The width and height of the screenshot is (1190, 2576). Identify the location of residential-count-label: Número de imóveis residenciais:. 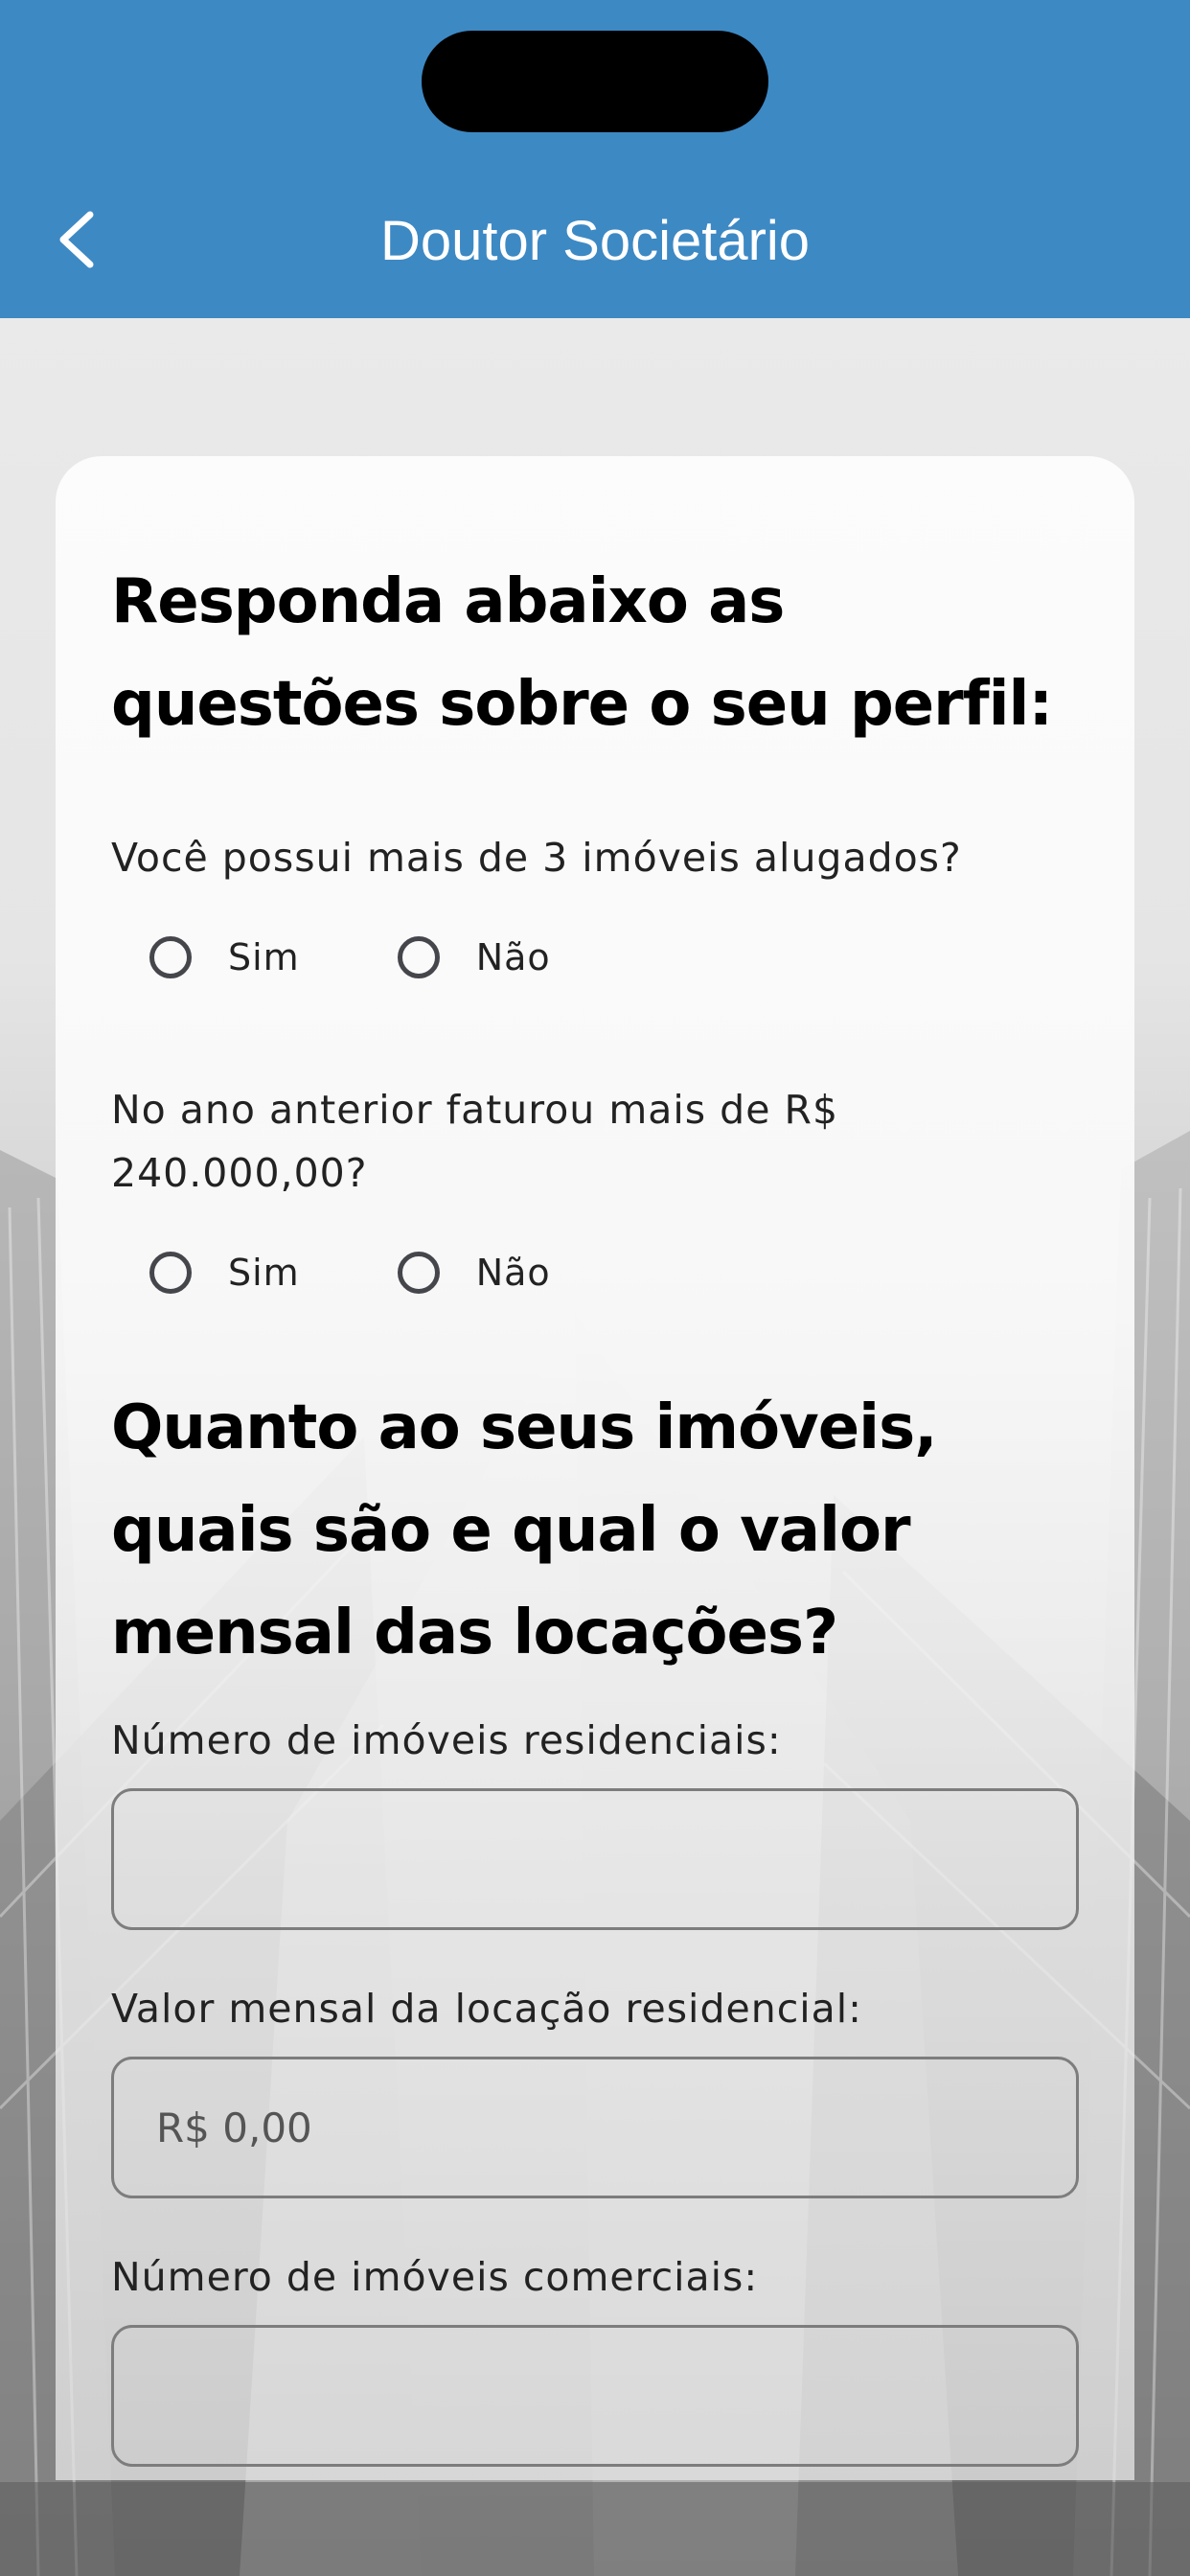
(447, 1740).